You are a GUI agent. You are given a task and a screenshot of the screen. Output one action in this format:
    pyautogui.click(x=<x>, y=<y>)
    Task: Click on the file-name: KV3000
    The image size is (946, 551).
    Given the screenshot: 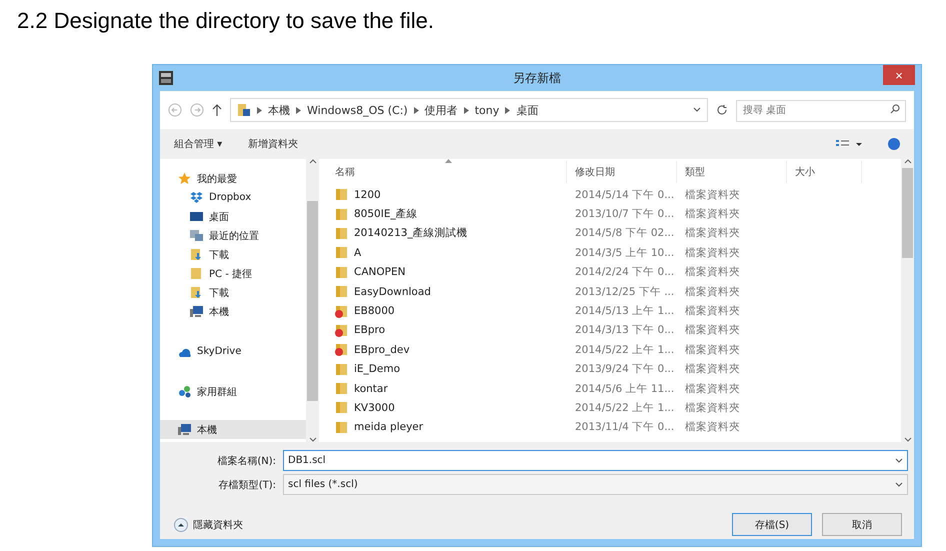 What is the action you would take?
    pyautogui.click(x=447, y=407)
    